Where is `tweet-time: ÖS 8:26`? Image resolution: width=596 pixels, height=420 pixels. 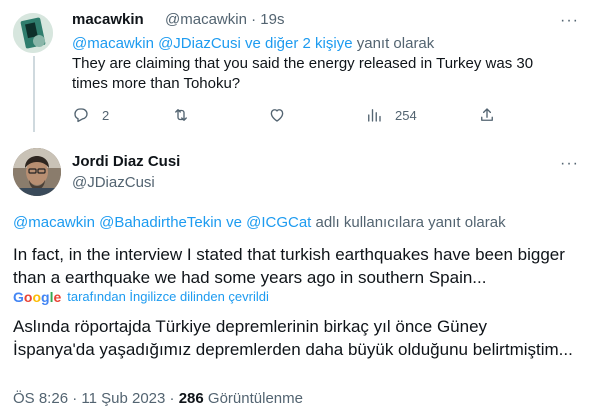 tweet-time: ÖS 8:26 is located at coordinates (40, 398).